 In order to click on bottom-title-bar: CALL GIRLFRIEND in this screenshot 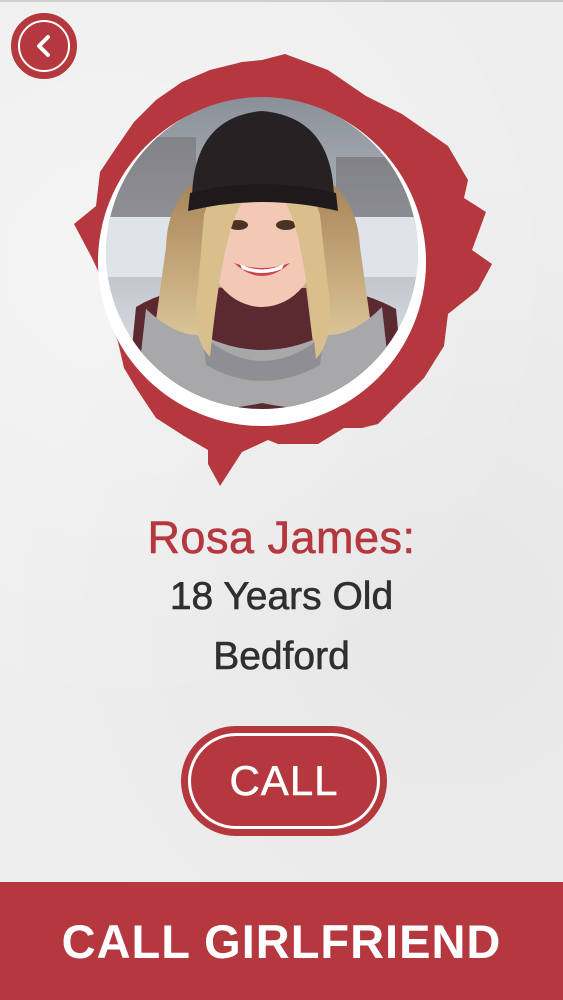, I will do `click(281, 941)`.